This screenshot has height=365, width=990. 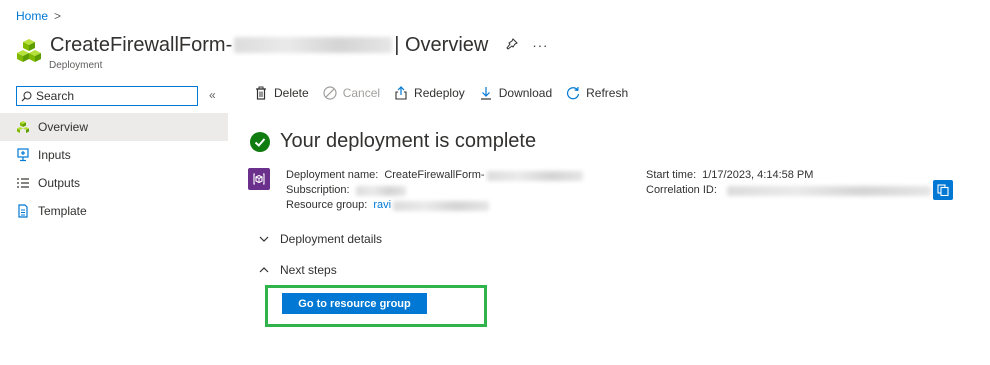 What do you see at coordinates (573, 93) in the screenshot?
I see `refresh-icon` at bounding box center [573, 93].